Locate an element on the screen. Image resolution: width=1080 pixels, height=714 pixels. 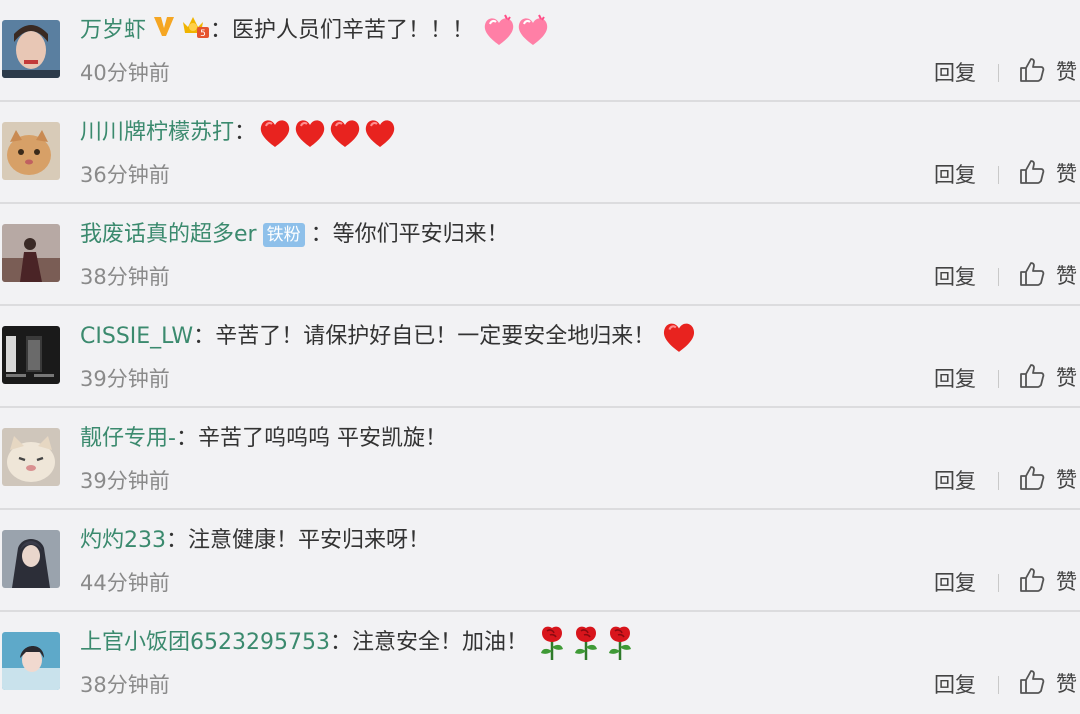
comment-item: 我废话真的超多er 铁粉 ： 等你们平安归来！ 38分钟前 回复 赞 is located at coordinates (540, 255).